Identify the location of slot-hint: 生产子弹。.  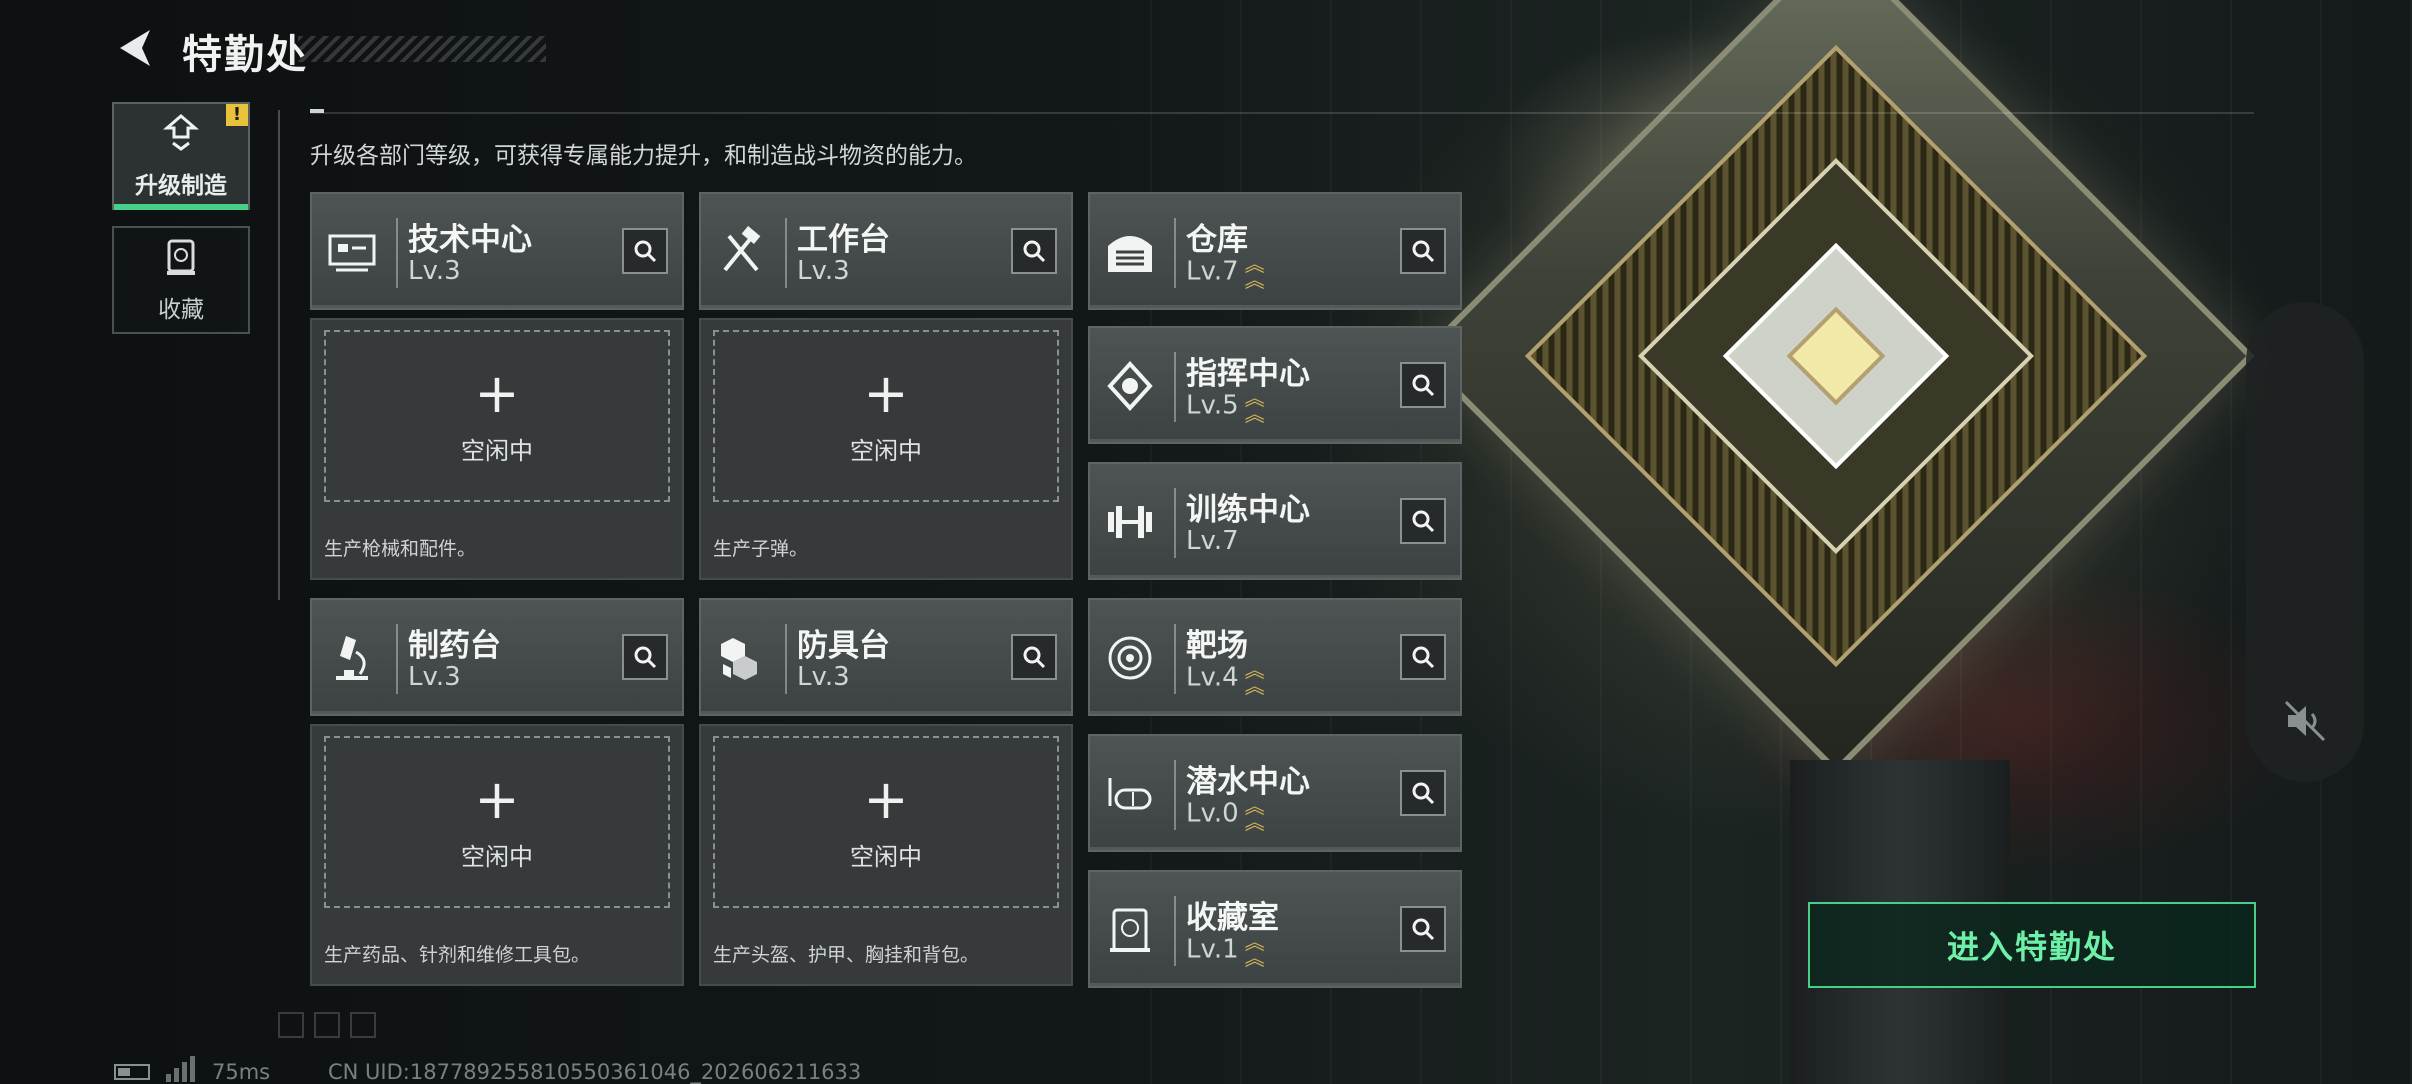
(761, 549).